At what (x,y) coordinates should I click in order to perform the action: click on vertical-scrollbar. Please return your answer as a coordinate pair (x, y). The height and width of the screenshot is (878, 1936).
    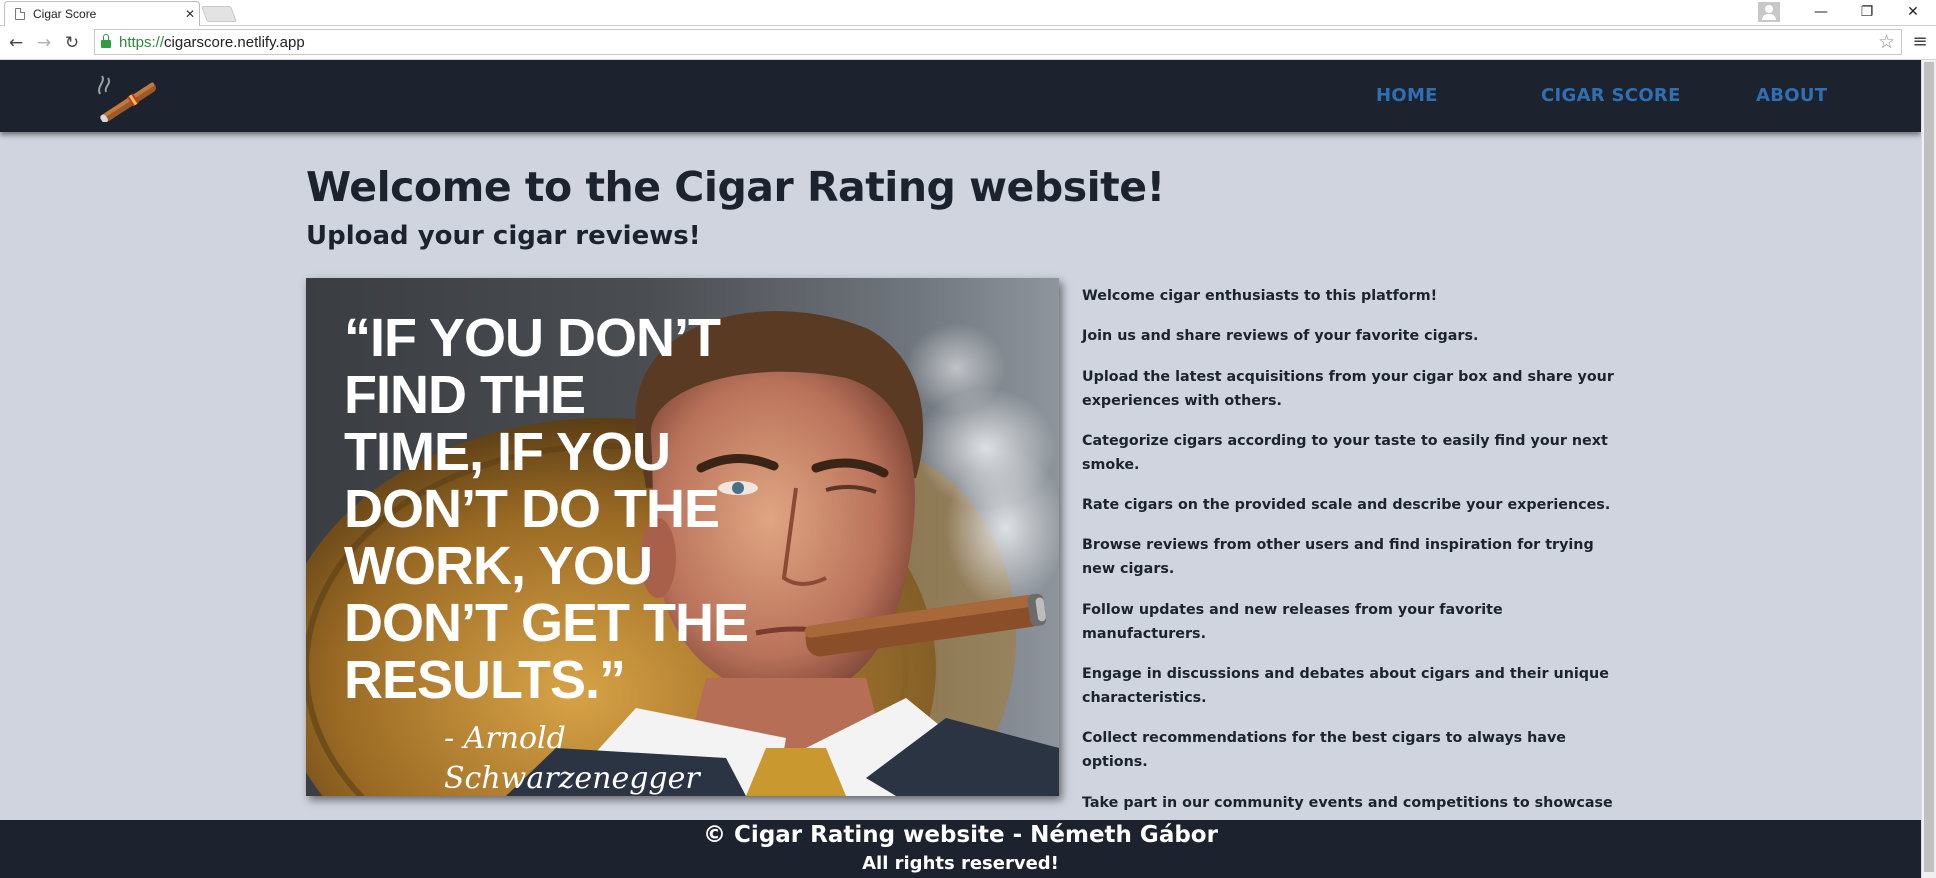
    Looking at the image, I should click on (1928, 469).